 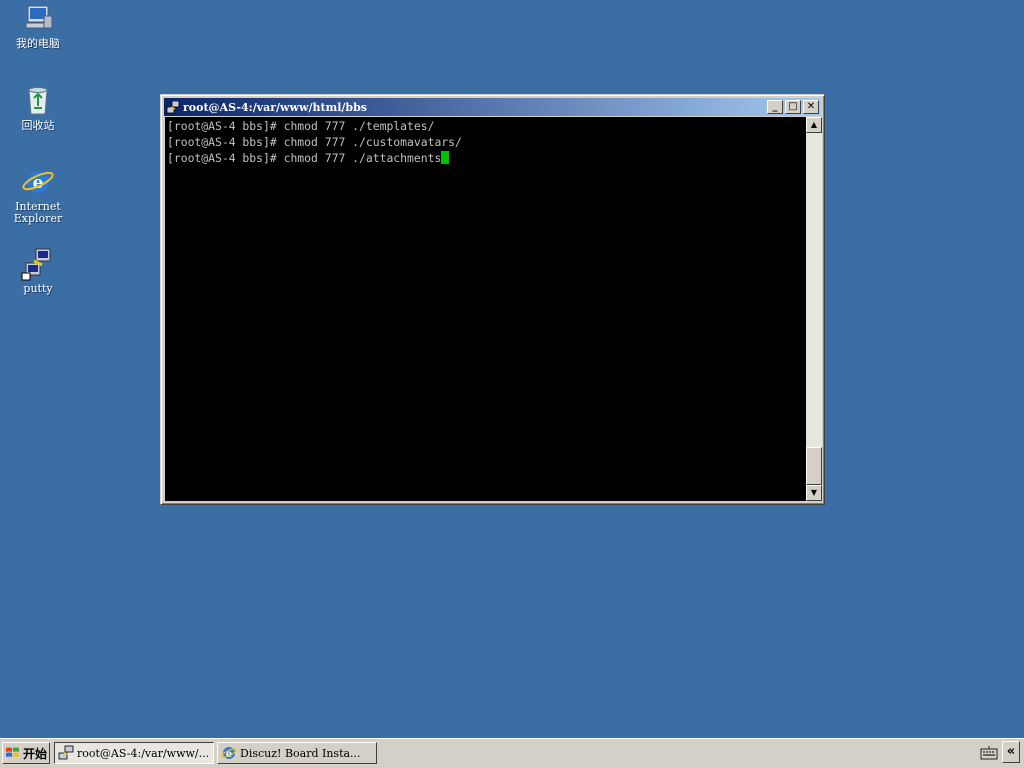 I want to click on desktop-icon-putty: putty, so click(x=38, y=271).